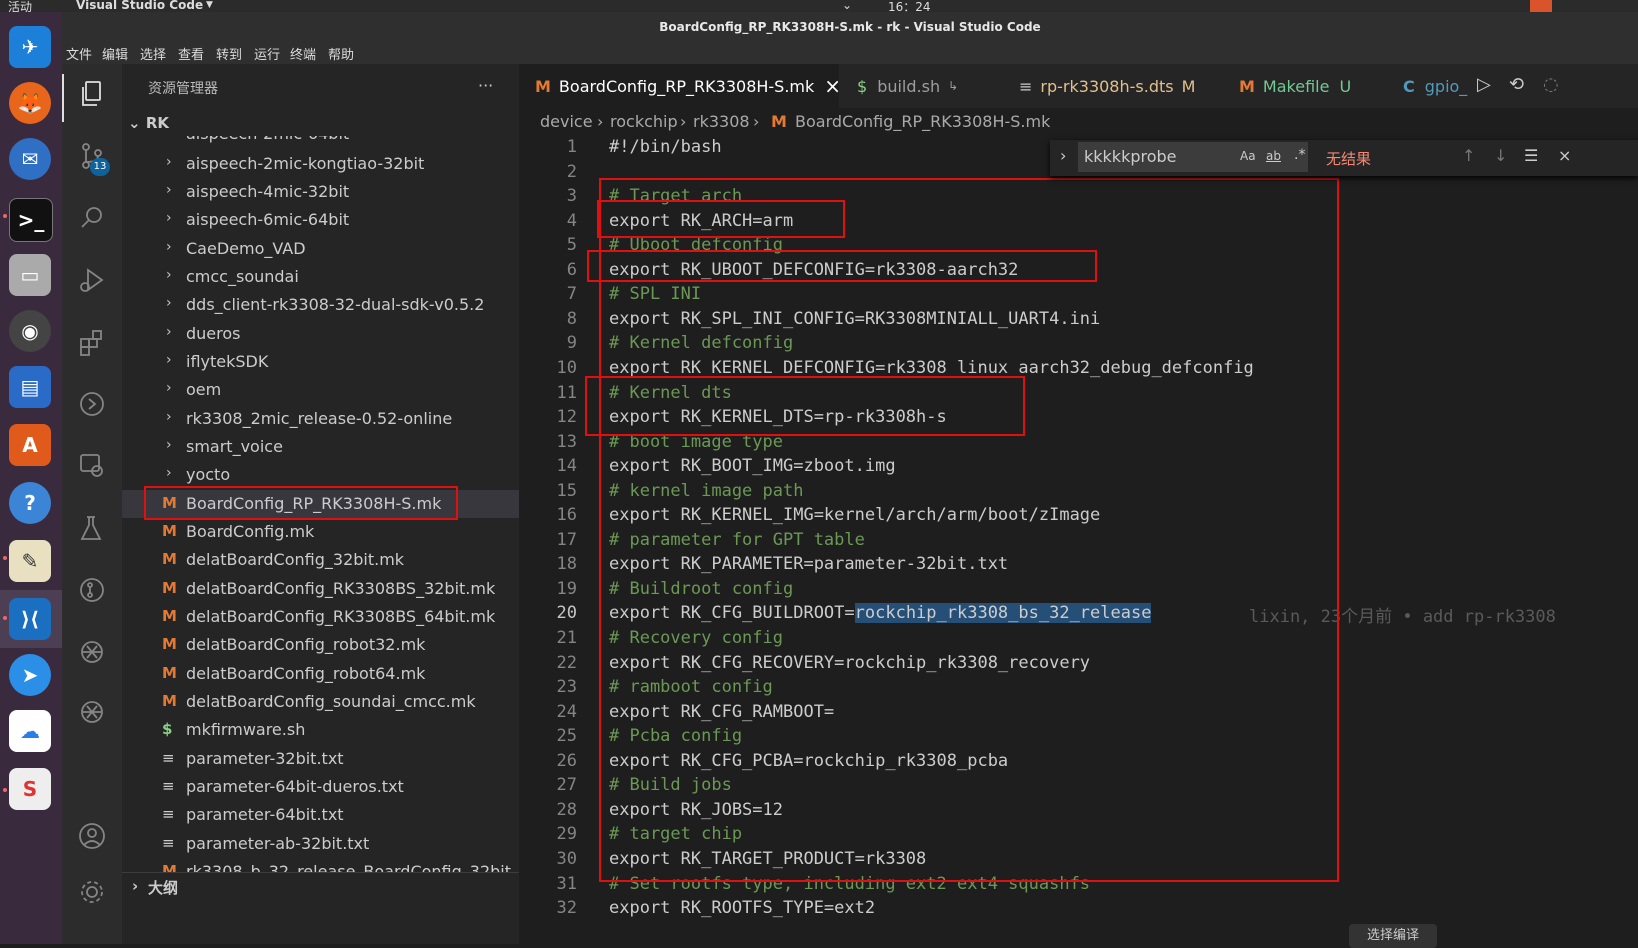 This screenshot has height=948, width=1638. I want to click on more-actions-button: ···, so click(485, 85).